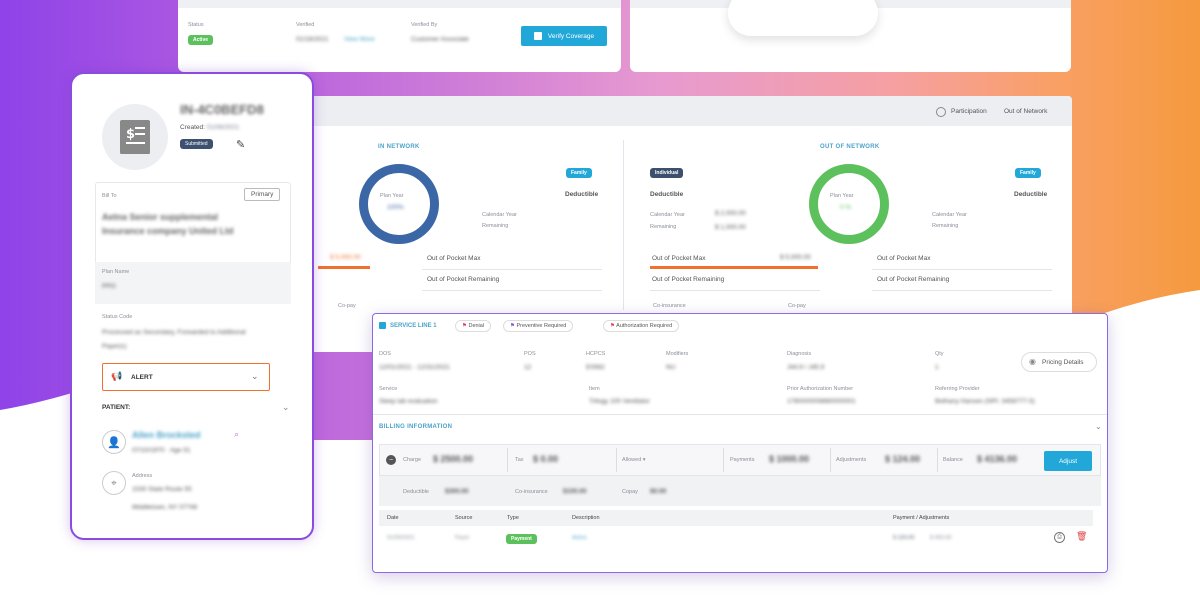 Image resolution: width=1200 pixels, height=600 pixels. What do you see at coordinates (416, 427) in the screenshot?
I see `billing-heading: BILLING INFORMATION` at bounding box center [416, 427].